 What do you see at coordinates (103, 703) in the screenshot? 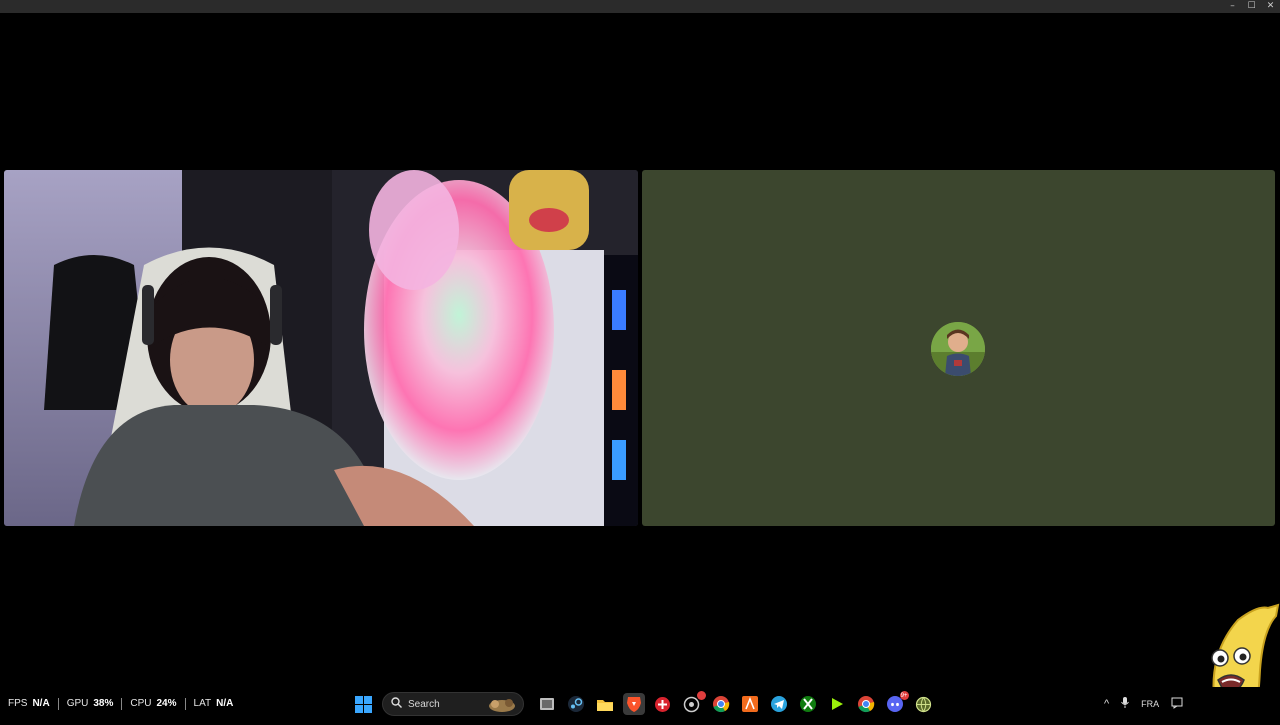
I see `gpu-value: 38%` at bounding box center [103, 703].